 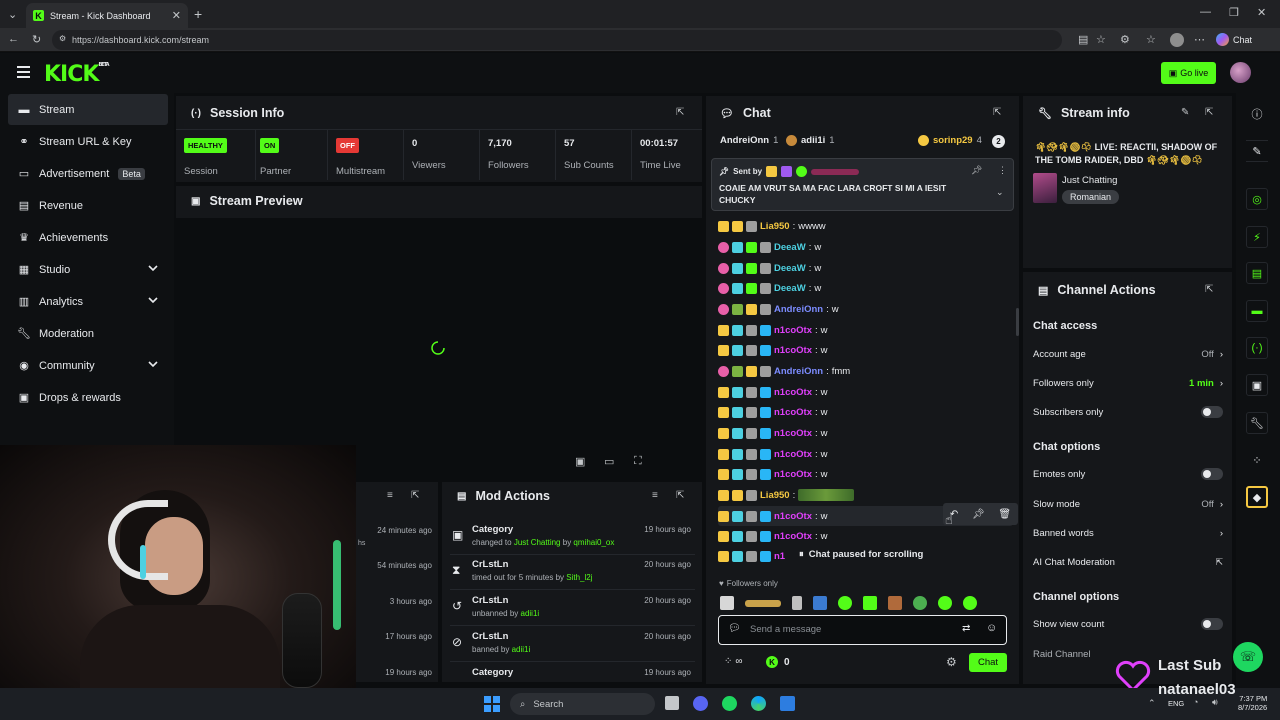 What do you see at coordinates (798, 371) in the screenshot?
I see `chat-username: AndreiOnn` at bounding box center [798, 371].